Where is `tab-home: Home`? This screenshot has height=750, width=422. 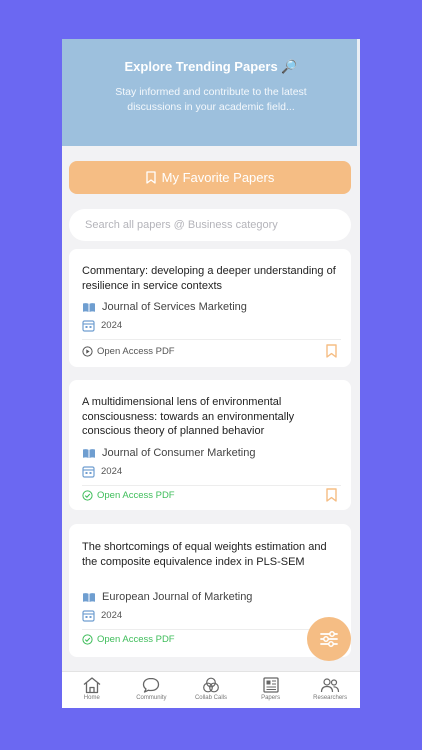 tab-home: Home is located at coordinates (92, 690).